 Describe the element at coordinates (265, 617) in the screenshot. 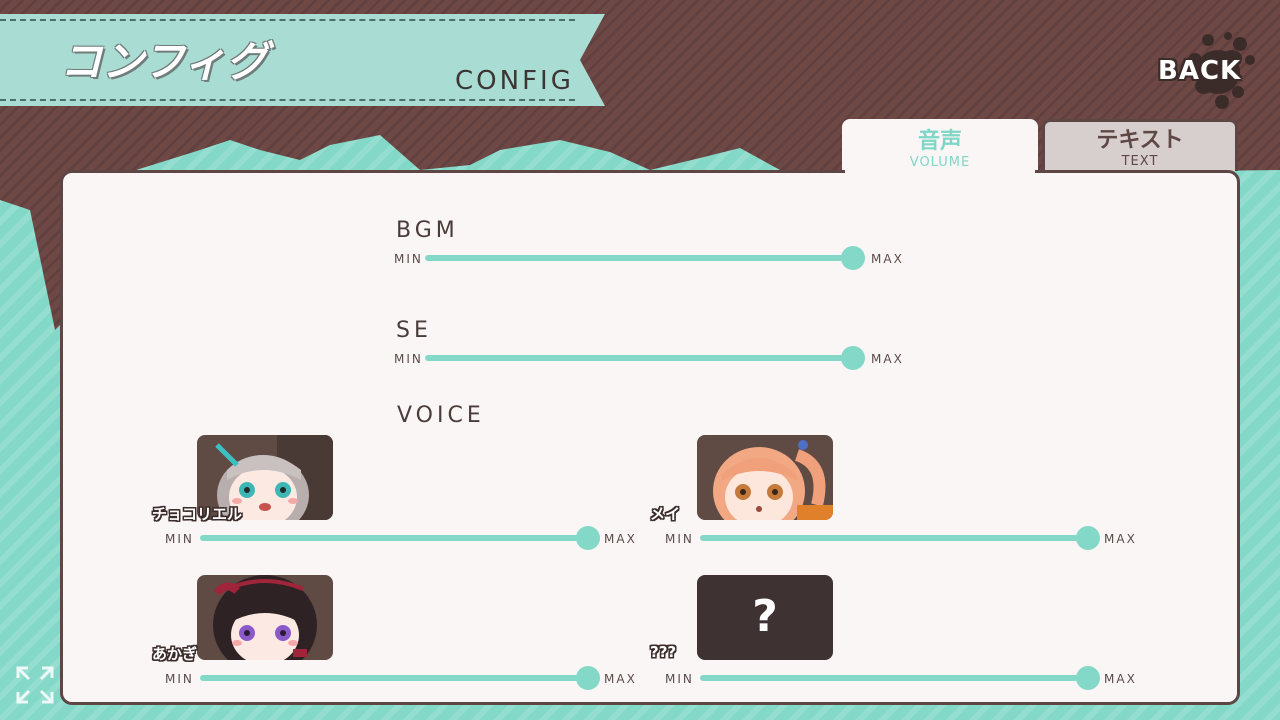

I see `portrait-akagi` at that location.